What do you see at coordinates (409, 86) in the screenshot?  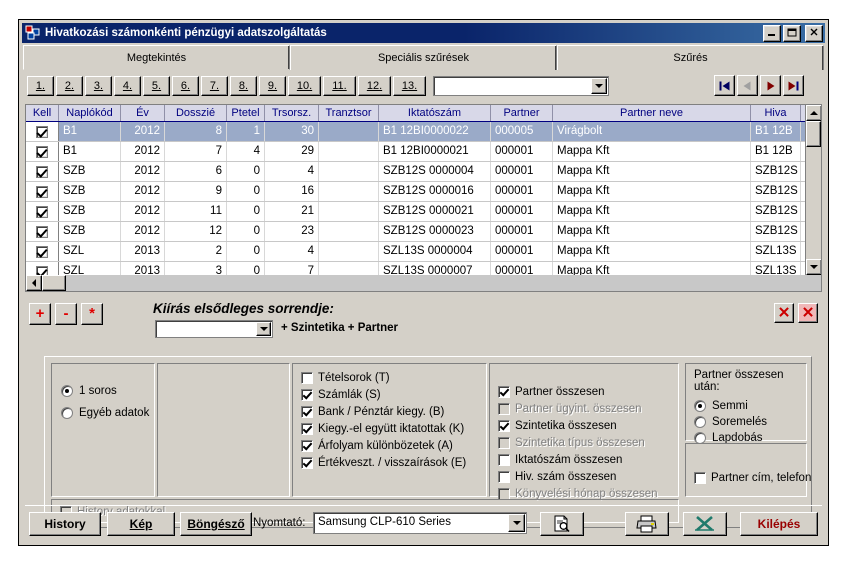 I see `number-button-13: 13.` at bounding box center [409, 86].